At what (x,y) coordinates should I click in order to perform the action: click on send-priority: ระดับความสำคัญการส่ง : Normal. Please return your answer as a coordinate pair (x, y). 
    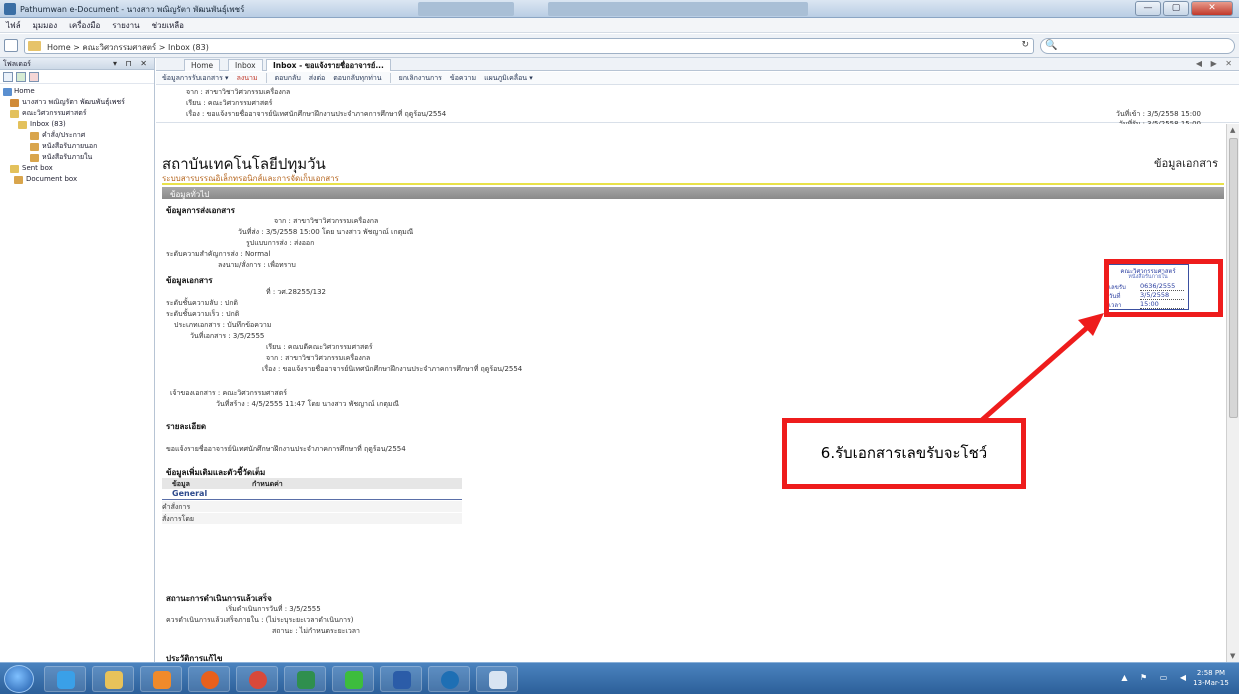
    Looking at the image, I should click on (218, 254).